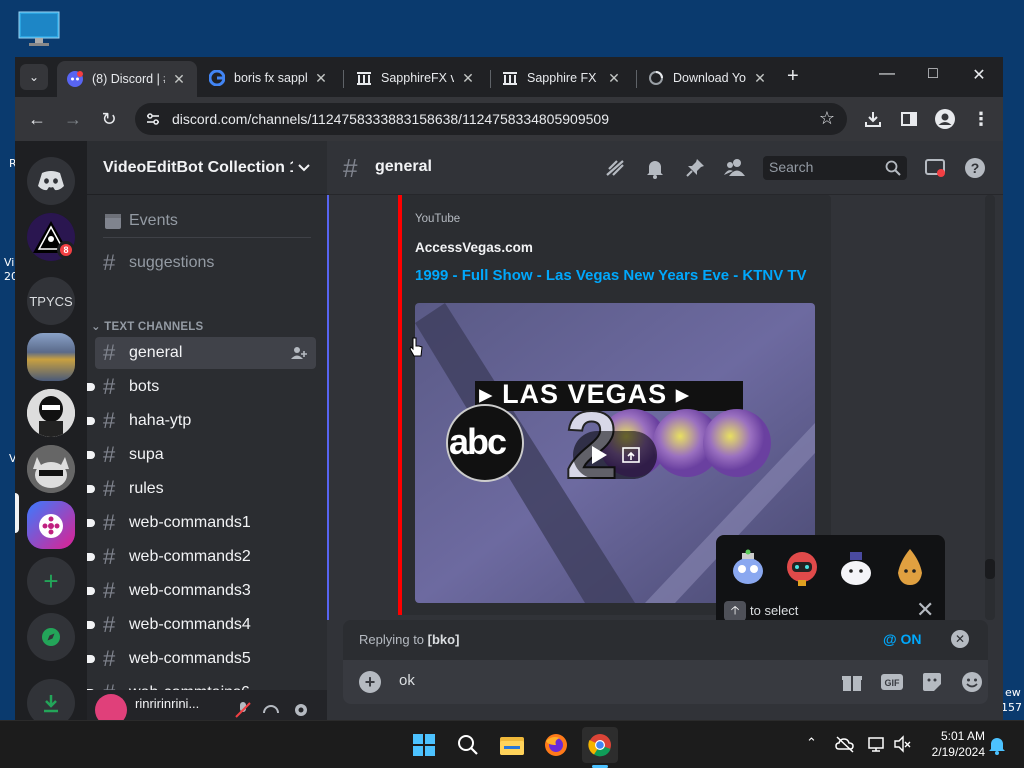 This screenshot has width=1024, height=768. Describe the element at coordinates (301, 710) in the screenshot. I see `gear-icon` at that location.